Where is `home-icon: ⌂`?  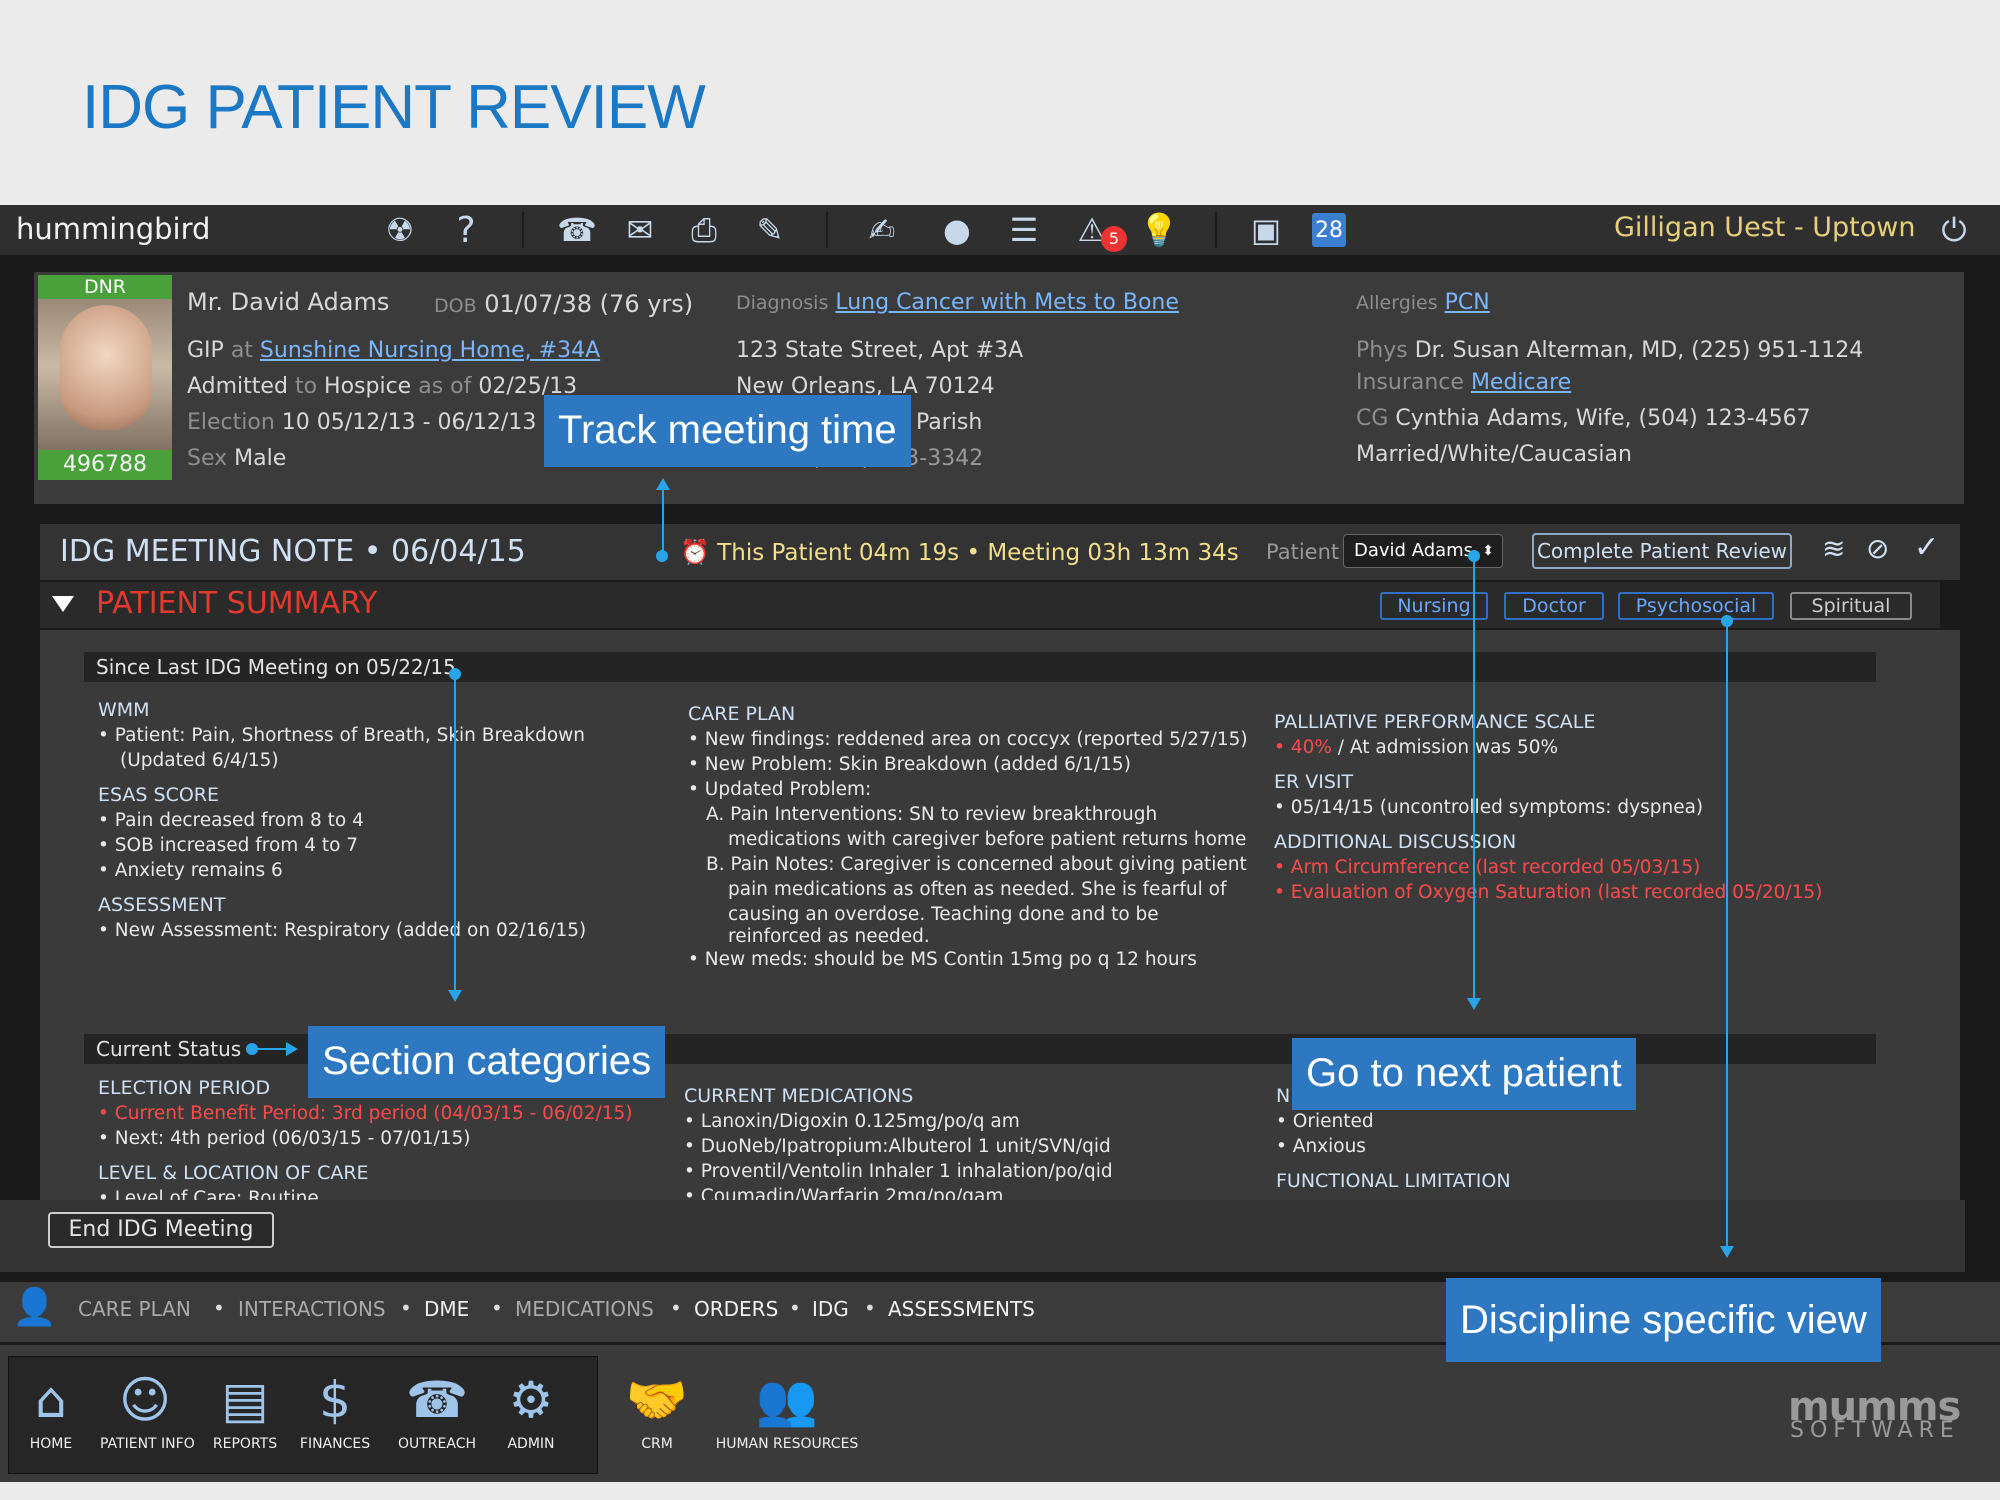 home-icon: ⌂ is located at coordinates (51, 1400).